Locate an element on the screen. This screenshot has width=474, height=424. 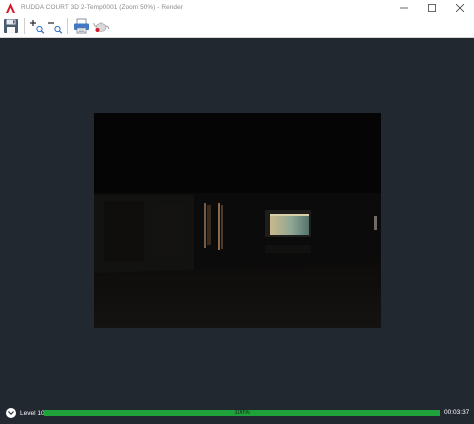
minimize-button is located at coordinates (404, 7).